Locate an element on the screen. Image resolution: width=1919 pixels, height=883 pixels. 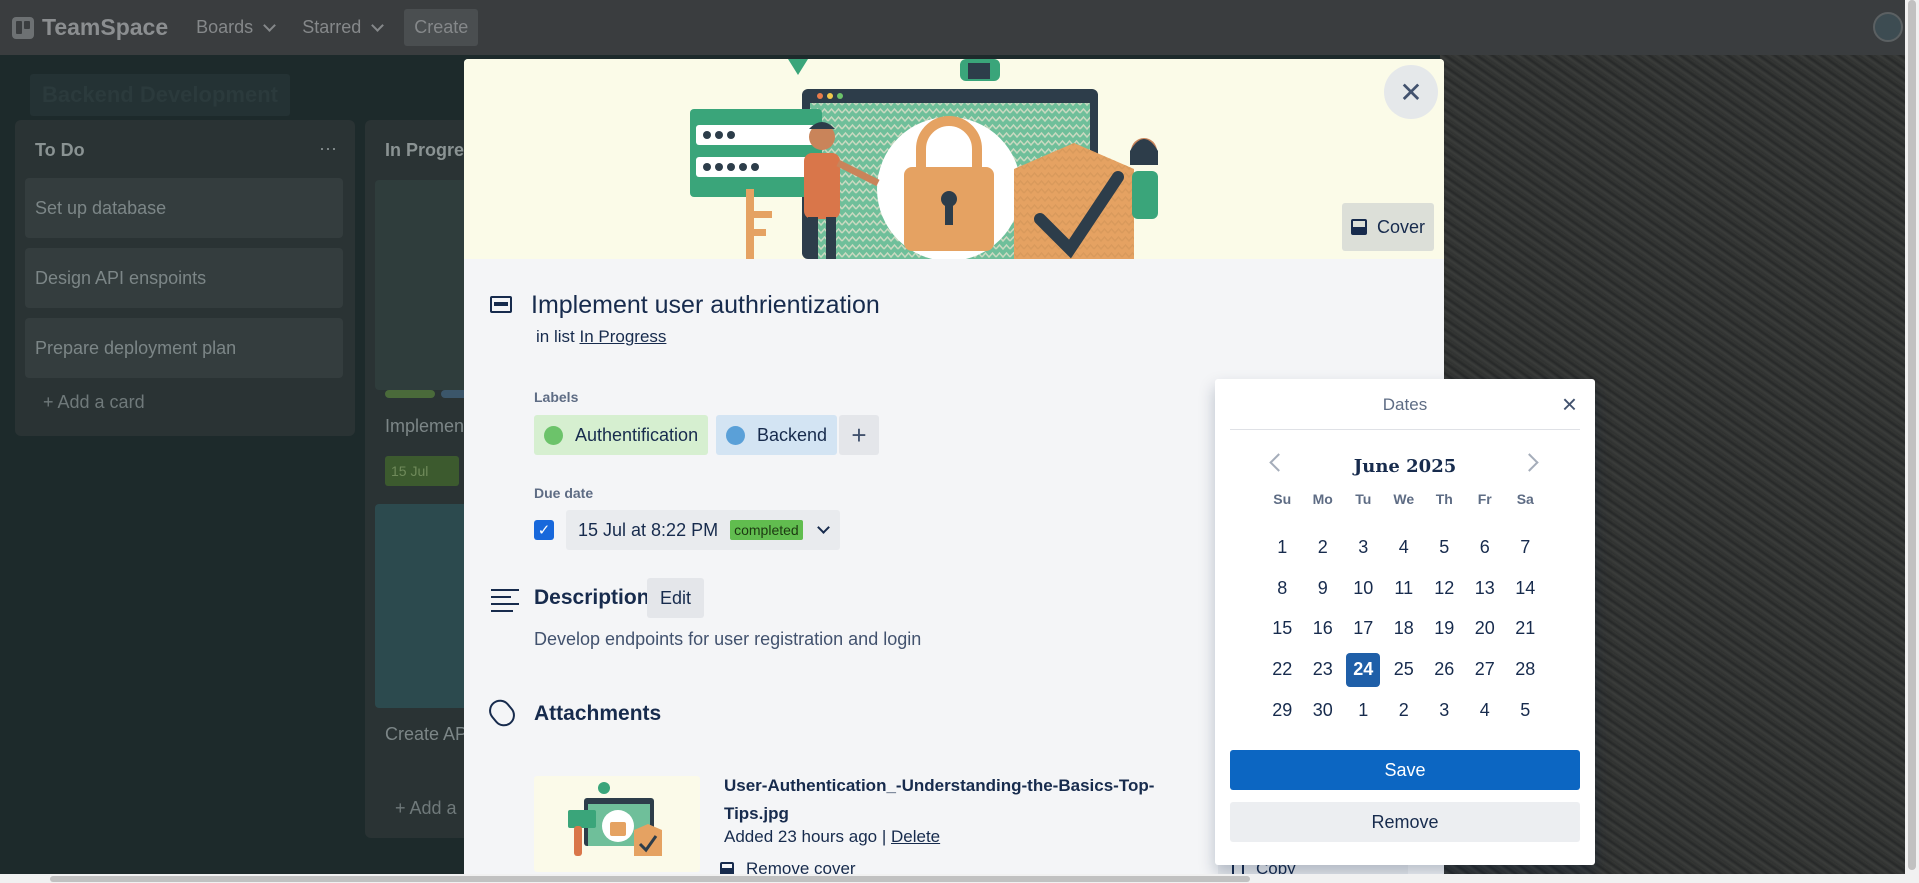
paperclip-icon is located at coordinates (502, 713).